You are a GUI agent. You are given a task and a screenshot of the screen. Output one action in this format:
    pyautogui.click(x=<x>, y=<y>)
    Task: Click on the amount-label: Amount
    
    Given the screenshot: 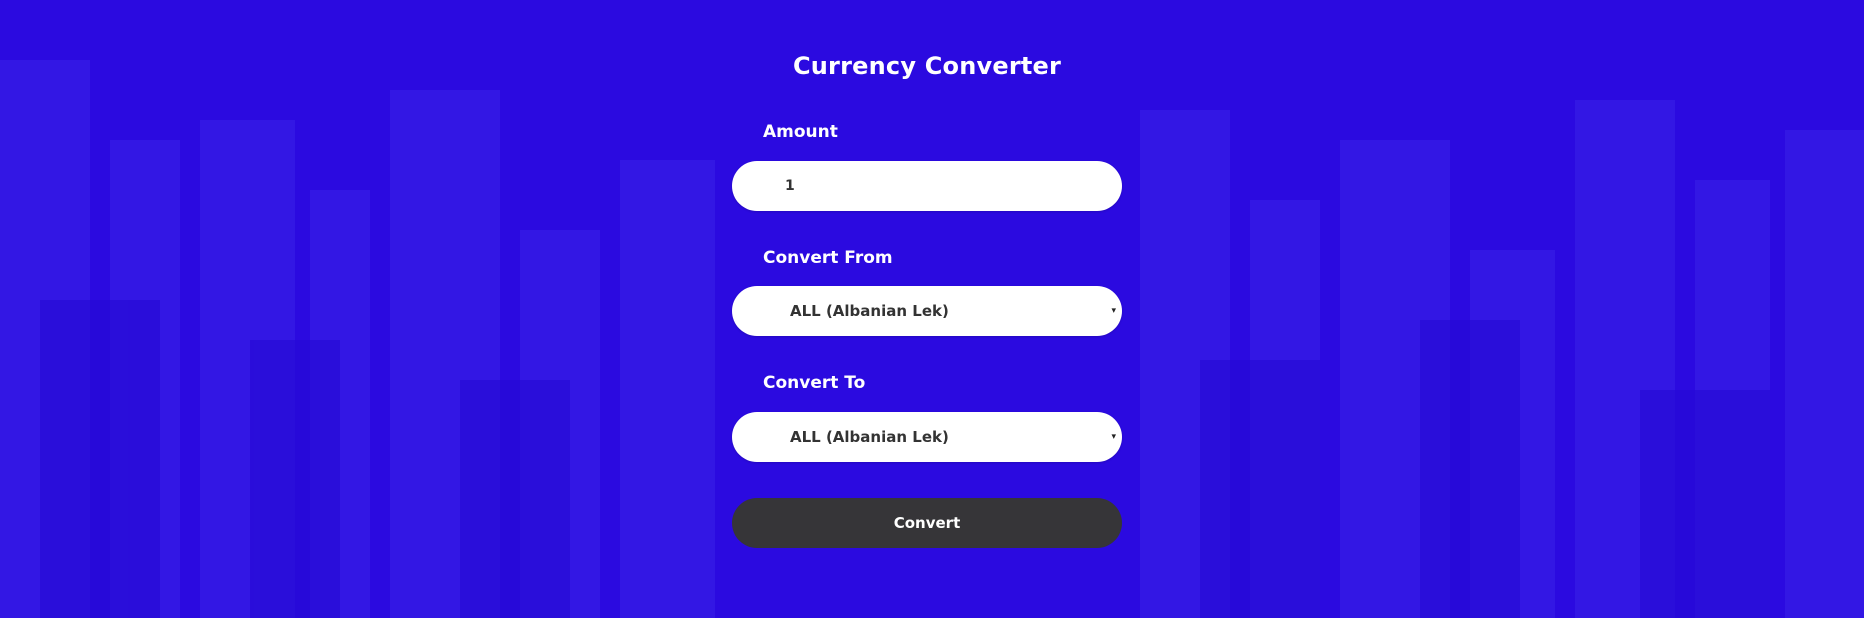 What is the action you would take?
    pyautogui.click(x=800, y=132)
    